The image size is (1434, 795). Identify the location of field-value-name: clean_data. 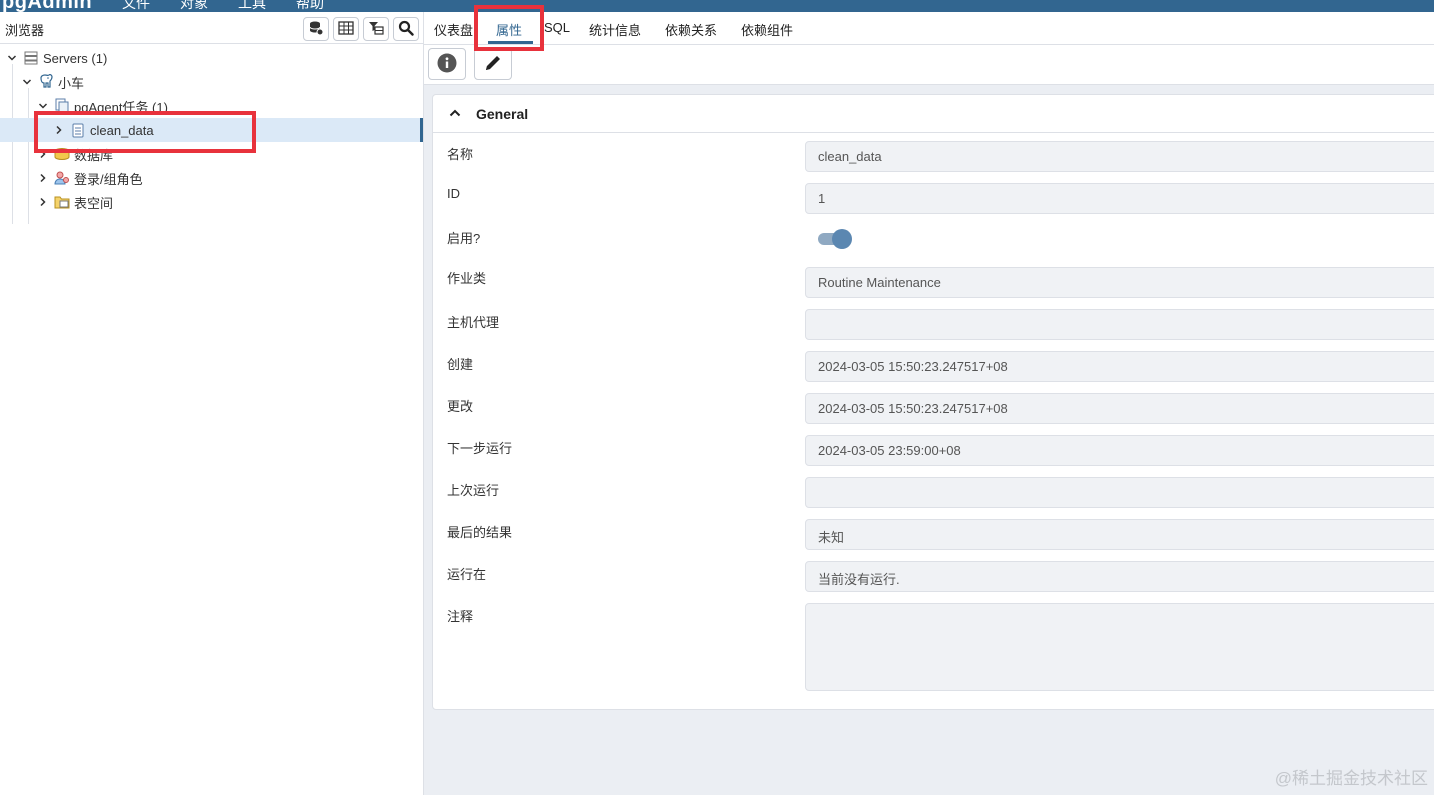
(1119, 156).